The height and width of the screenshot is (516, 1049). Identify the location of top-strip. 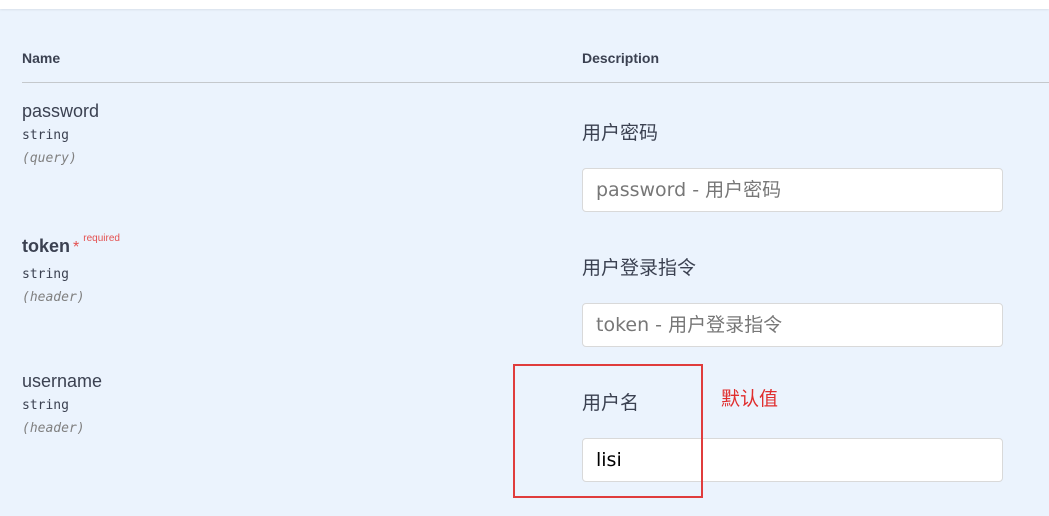
(524, 4).